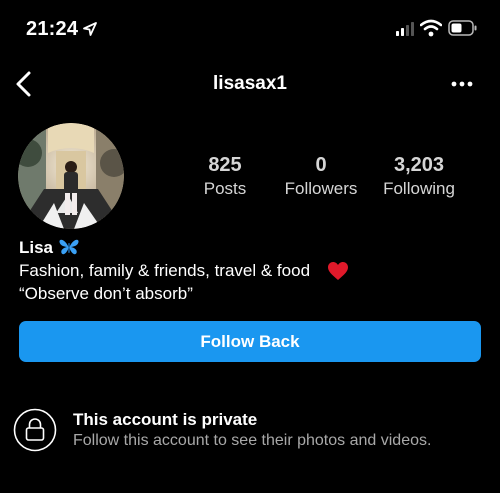 Image resolution: width=500 pixels, height=493 pixels. Describe the element at coordinates (69, 247) in the screenshot. I see `butterfly-icon` at that location.